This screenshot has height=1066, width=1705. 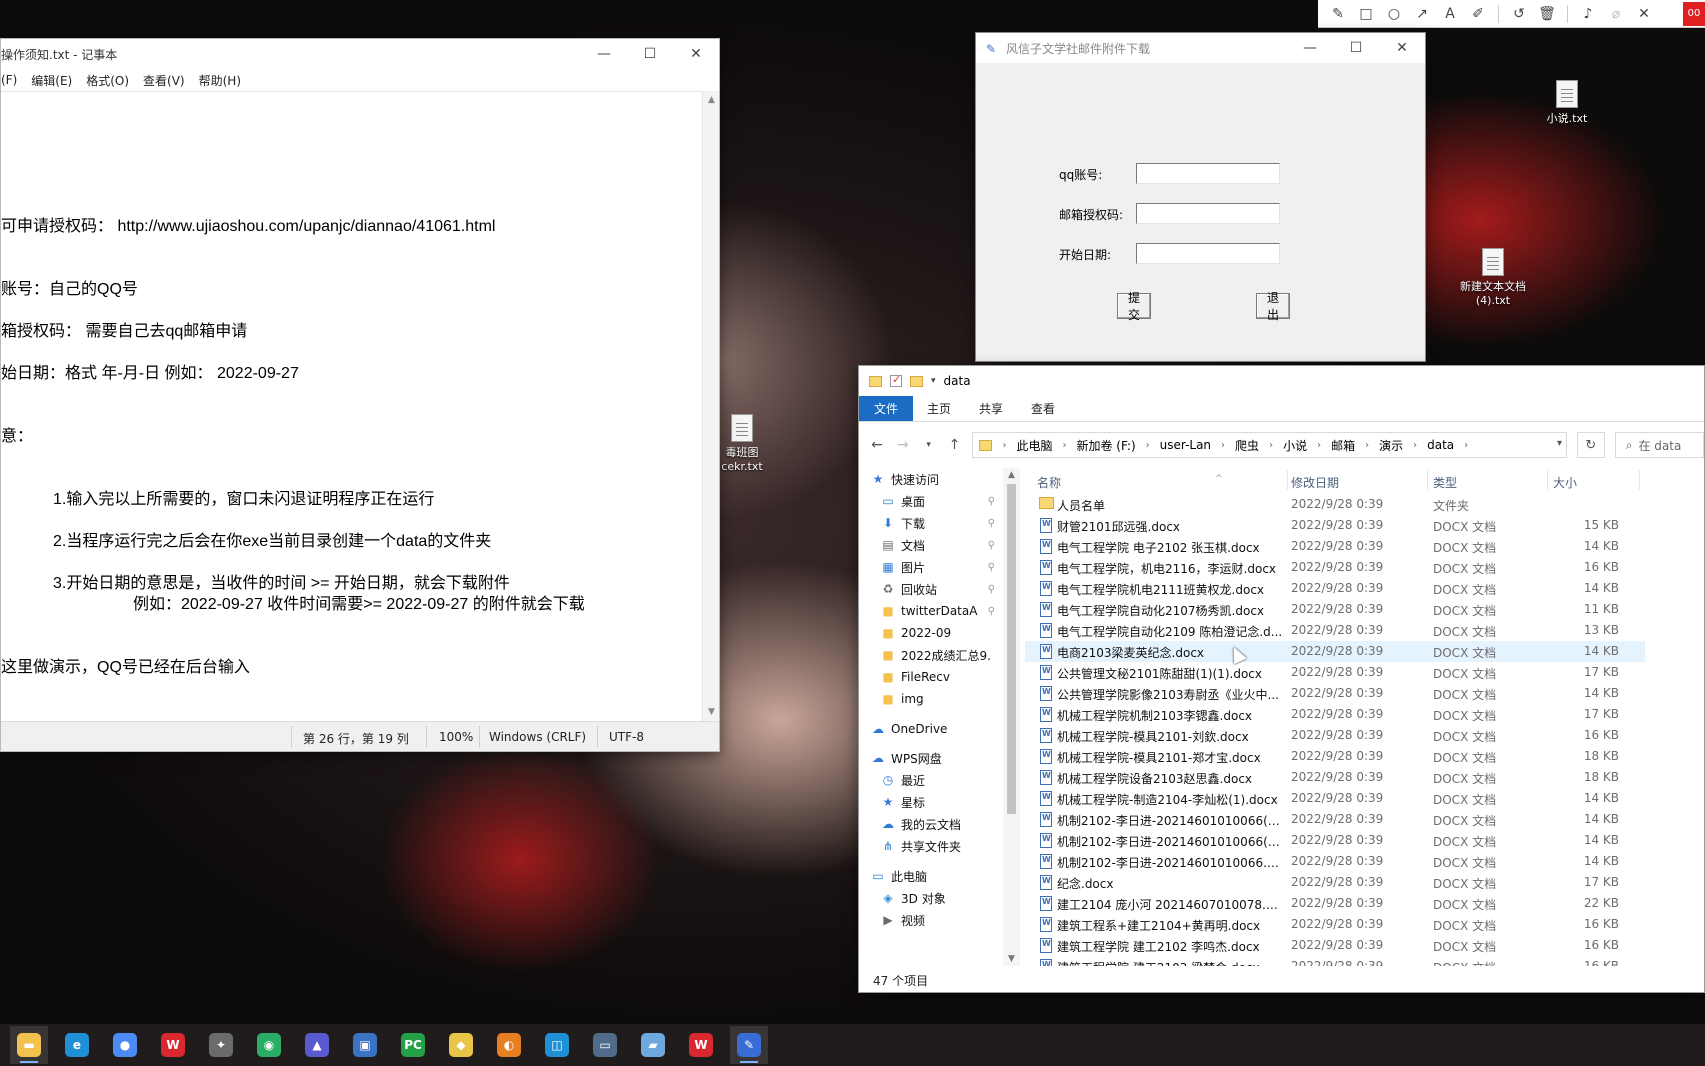 I want to click on rectangle-icon: □, so click(x=1366, y=14).